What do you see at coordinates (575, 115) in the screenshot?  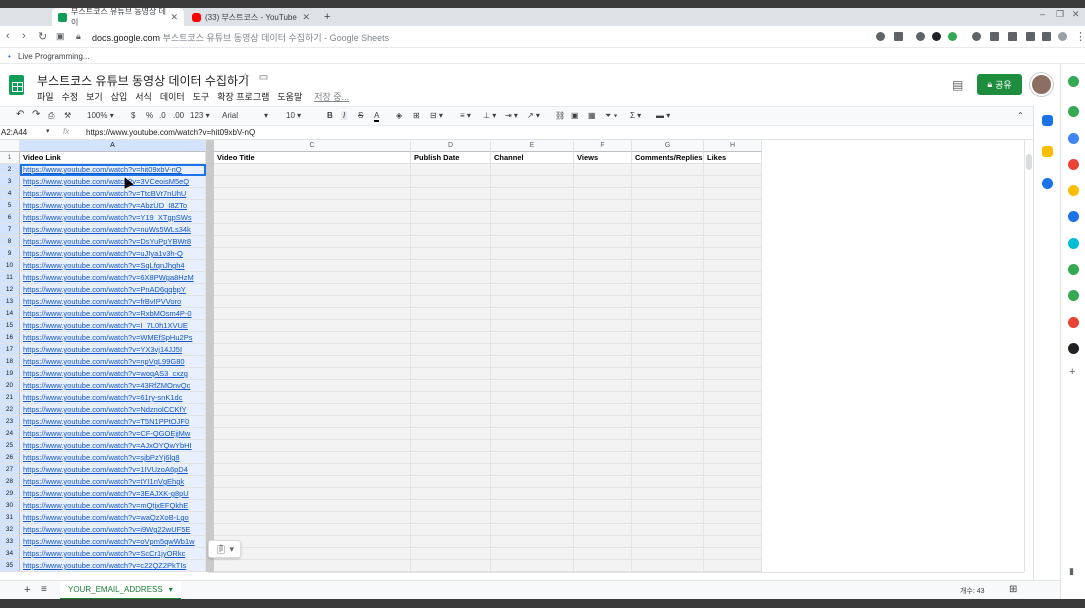 I see `insert-comment-icon: ▣` at bounding box center [575, 115].